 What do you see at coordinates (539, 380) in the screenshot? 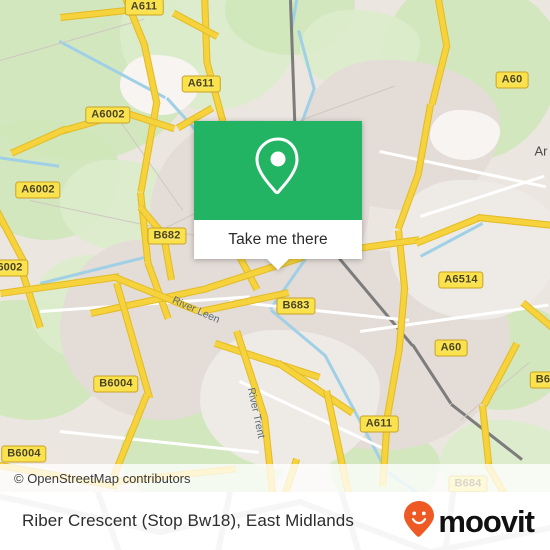
I see `road-shield: B6` at bounding box center [539, 380].